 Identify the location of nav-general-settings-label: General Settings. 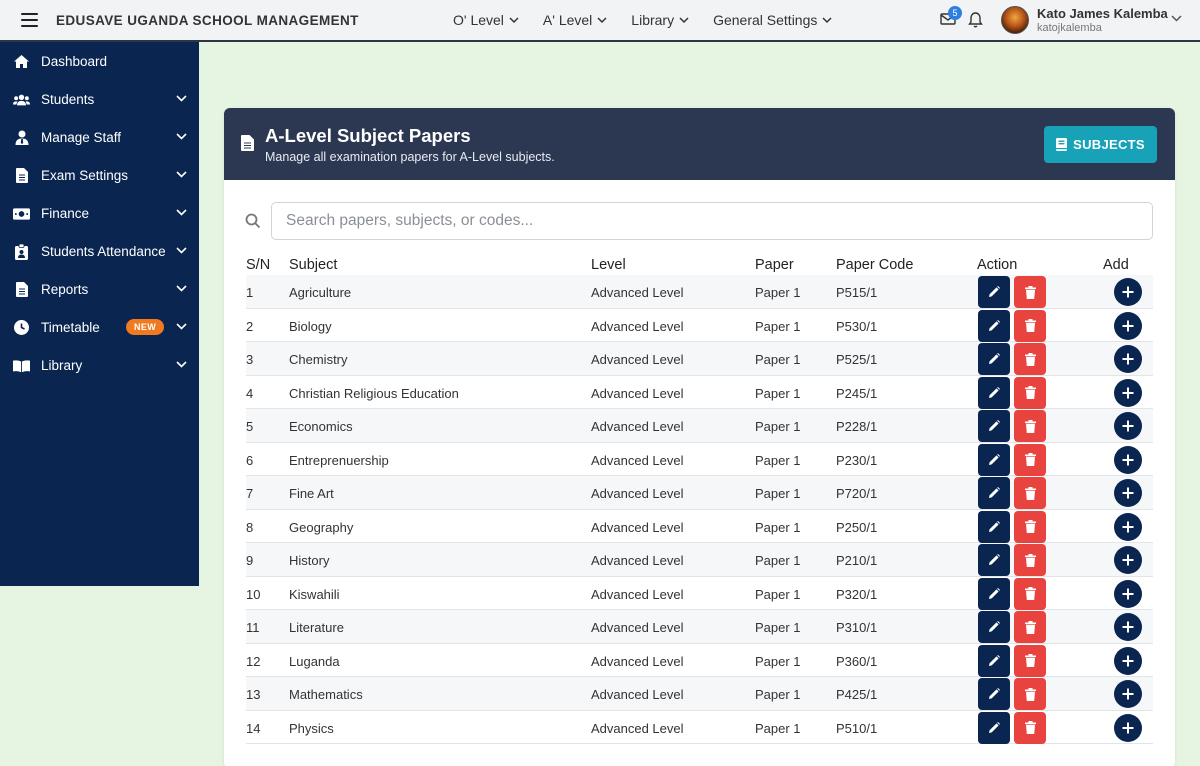
(765, 20).